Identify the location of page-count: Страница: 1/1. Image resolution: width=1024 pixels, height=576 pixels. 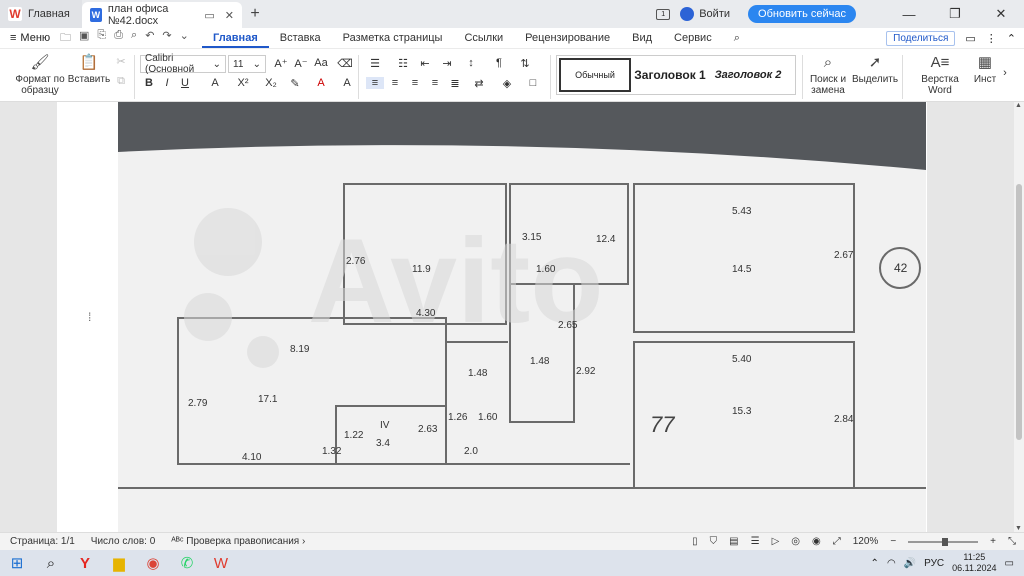
(42, 541).